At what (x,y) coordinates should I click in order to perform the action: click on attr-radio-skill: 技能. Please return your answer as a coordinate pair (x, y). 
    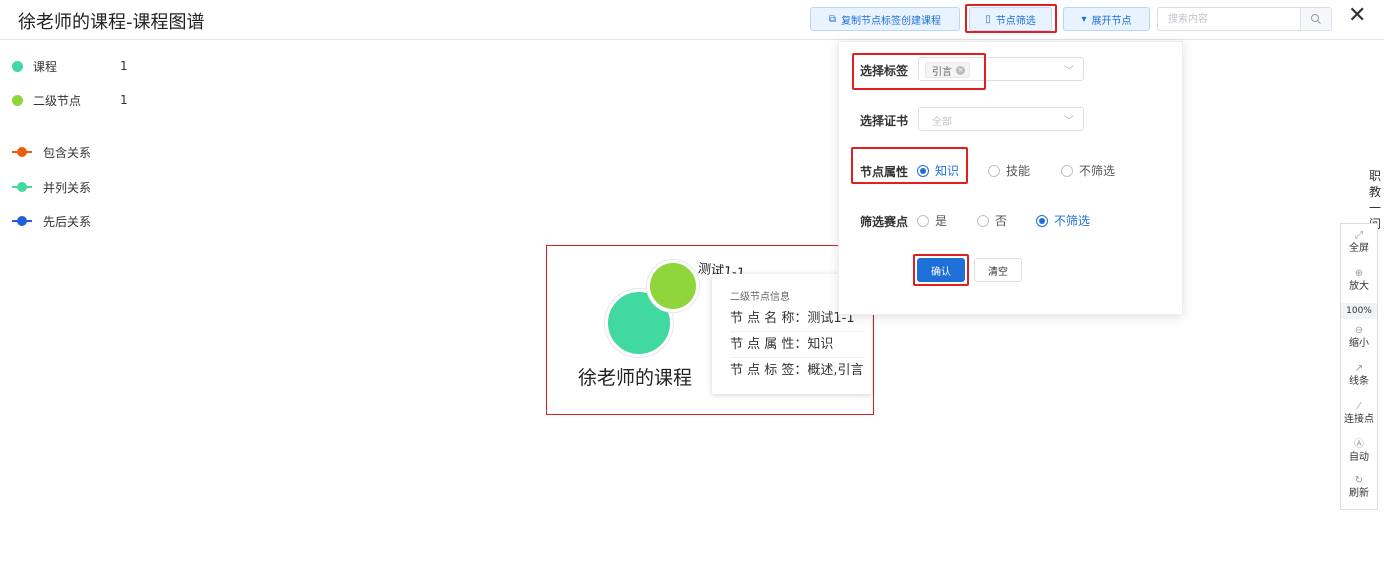
    Looking at the image, I should click on (1009, 170).